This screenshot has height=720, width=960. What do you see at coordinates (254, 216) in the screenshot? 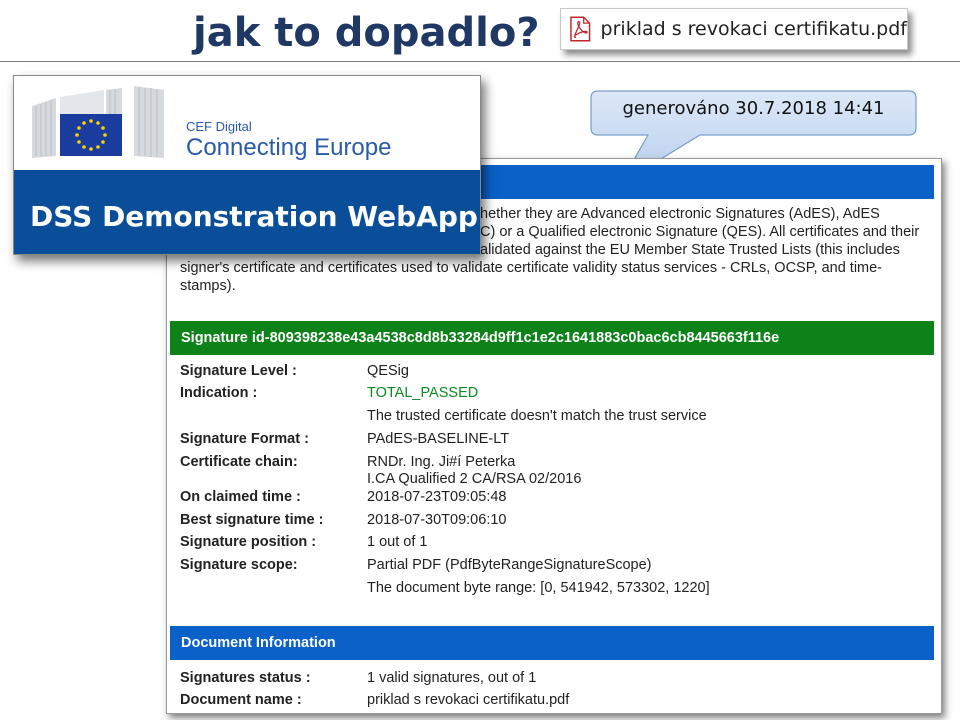
I see `webapp-title: DSS Demonstration WebApp` at bounding box center [254, 216].